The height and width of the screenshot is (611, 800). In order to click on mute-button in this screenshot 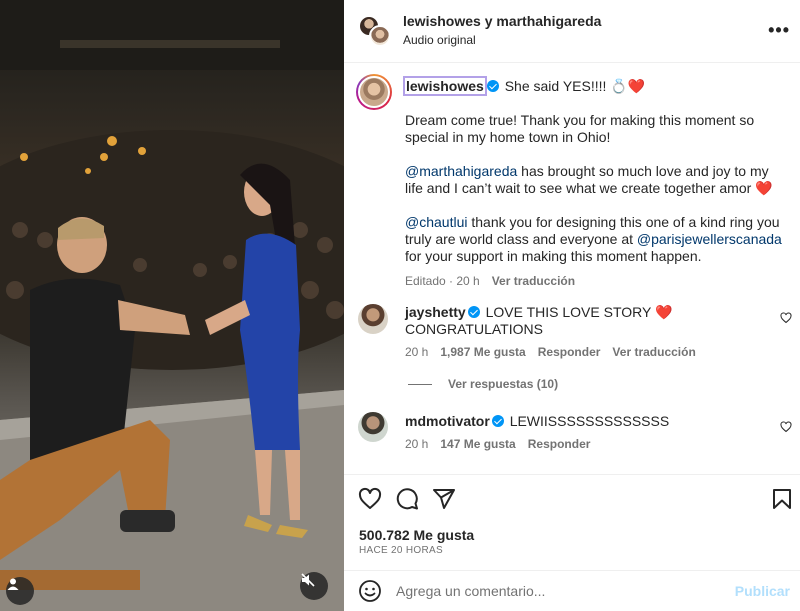, I will do `click(314, 586)`.